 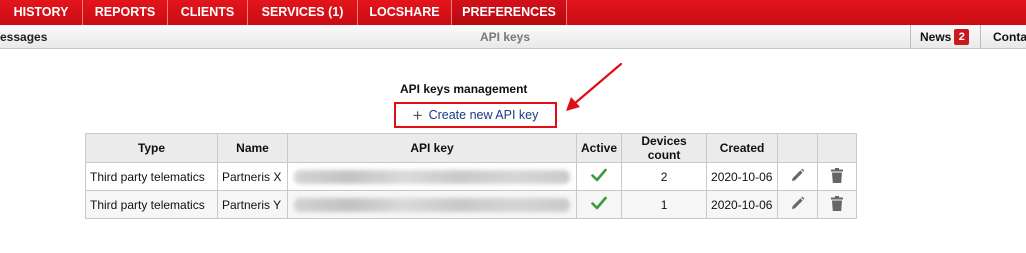 What do you see at coordinates (252, 148) in the screenshot?
I see `col-name: Name` at bounding box center [252, 148].